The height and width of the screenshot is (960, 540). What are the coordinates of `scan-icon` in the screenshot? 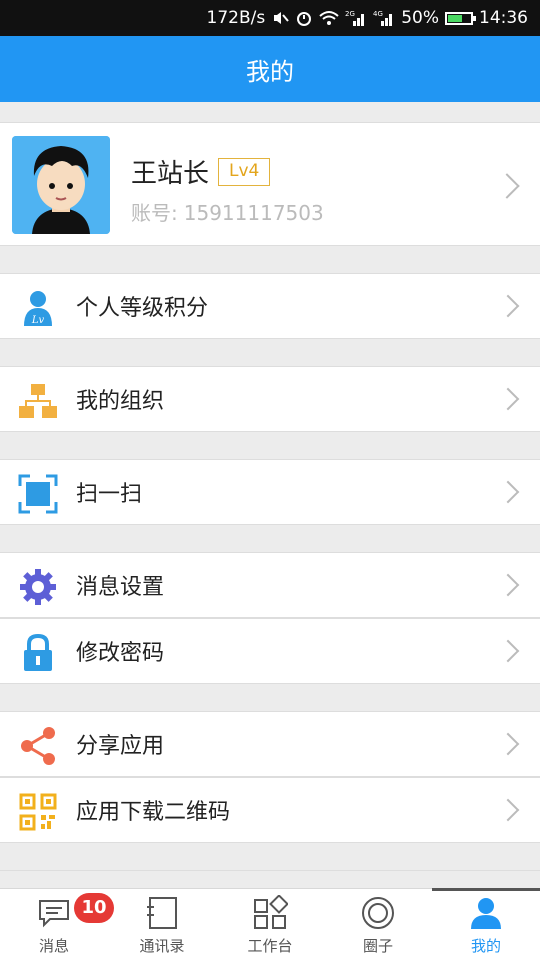 It's located at (38, 494).